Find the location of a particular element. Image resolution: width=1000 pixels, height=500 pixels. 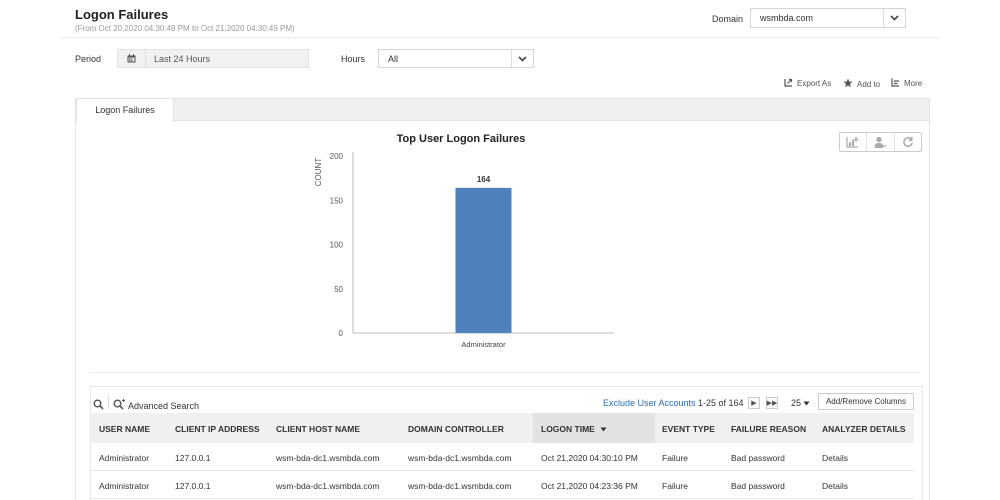

y-tick-label: 150 is located at coordinates (337, 200).